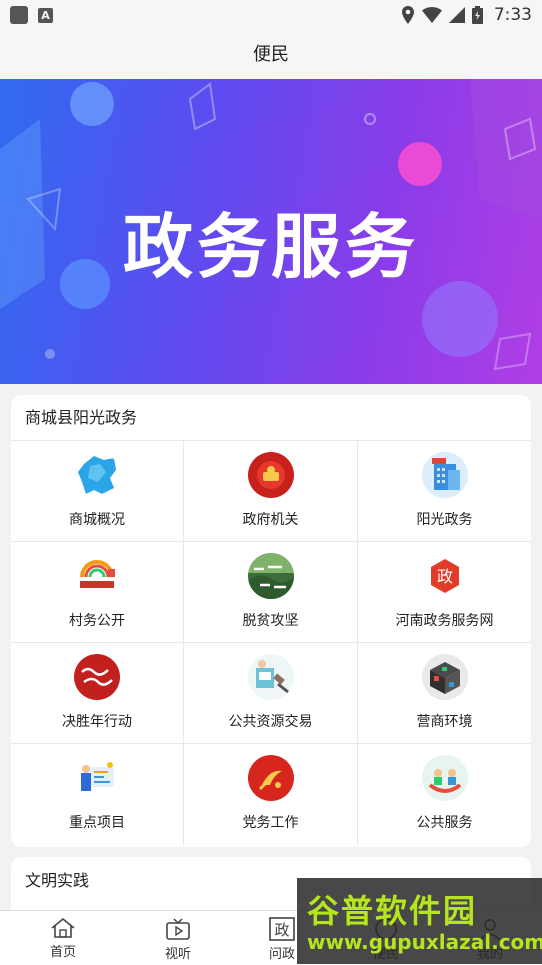  I want to click on section-title: 商城县阳光政务, so click(271, 418).